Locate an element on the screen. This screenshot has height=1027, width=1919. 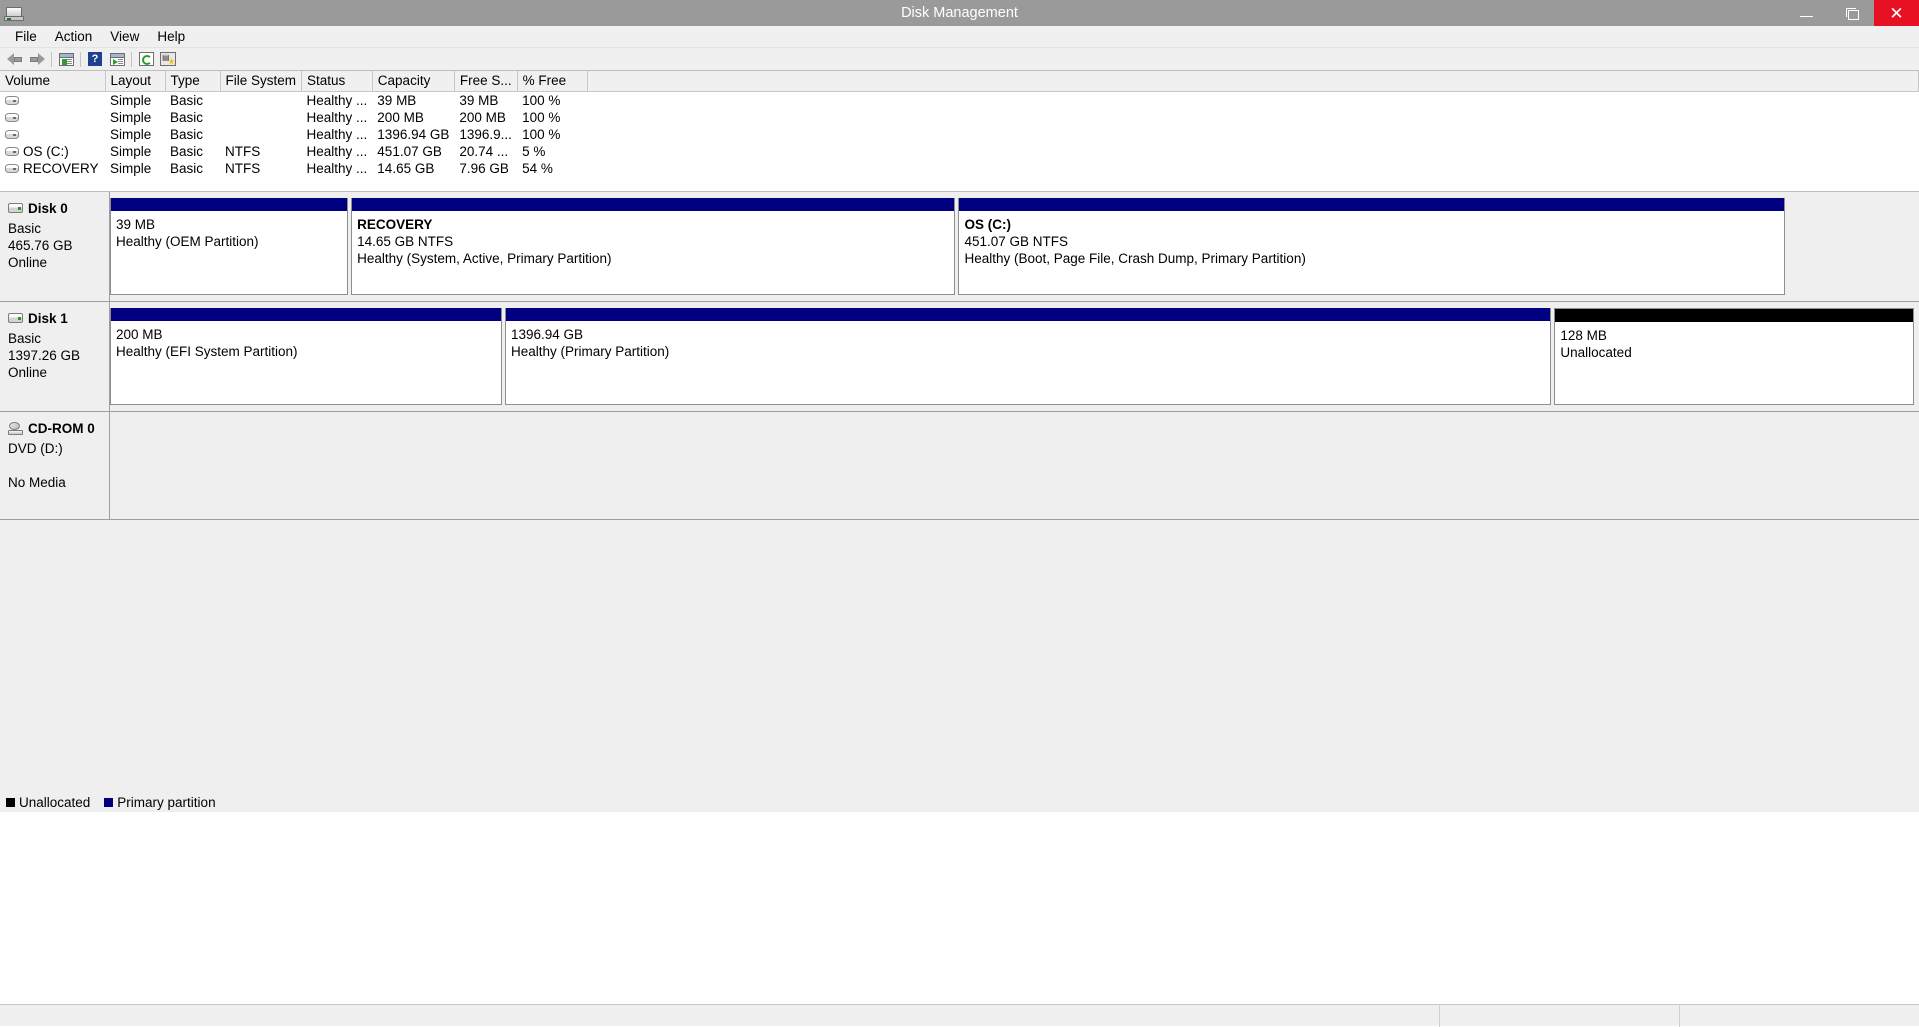
menu-help: Help is located at coordinates (171, 36).